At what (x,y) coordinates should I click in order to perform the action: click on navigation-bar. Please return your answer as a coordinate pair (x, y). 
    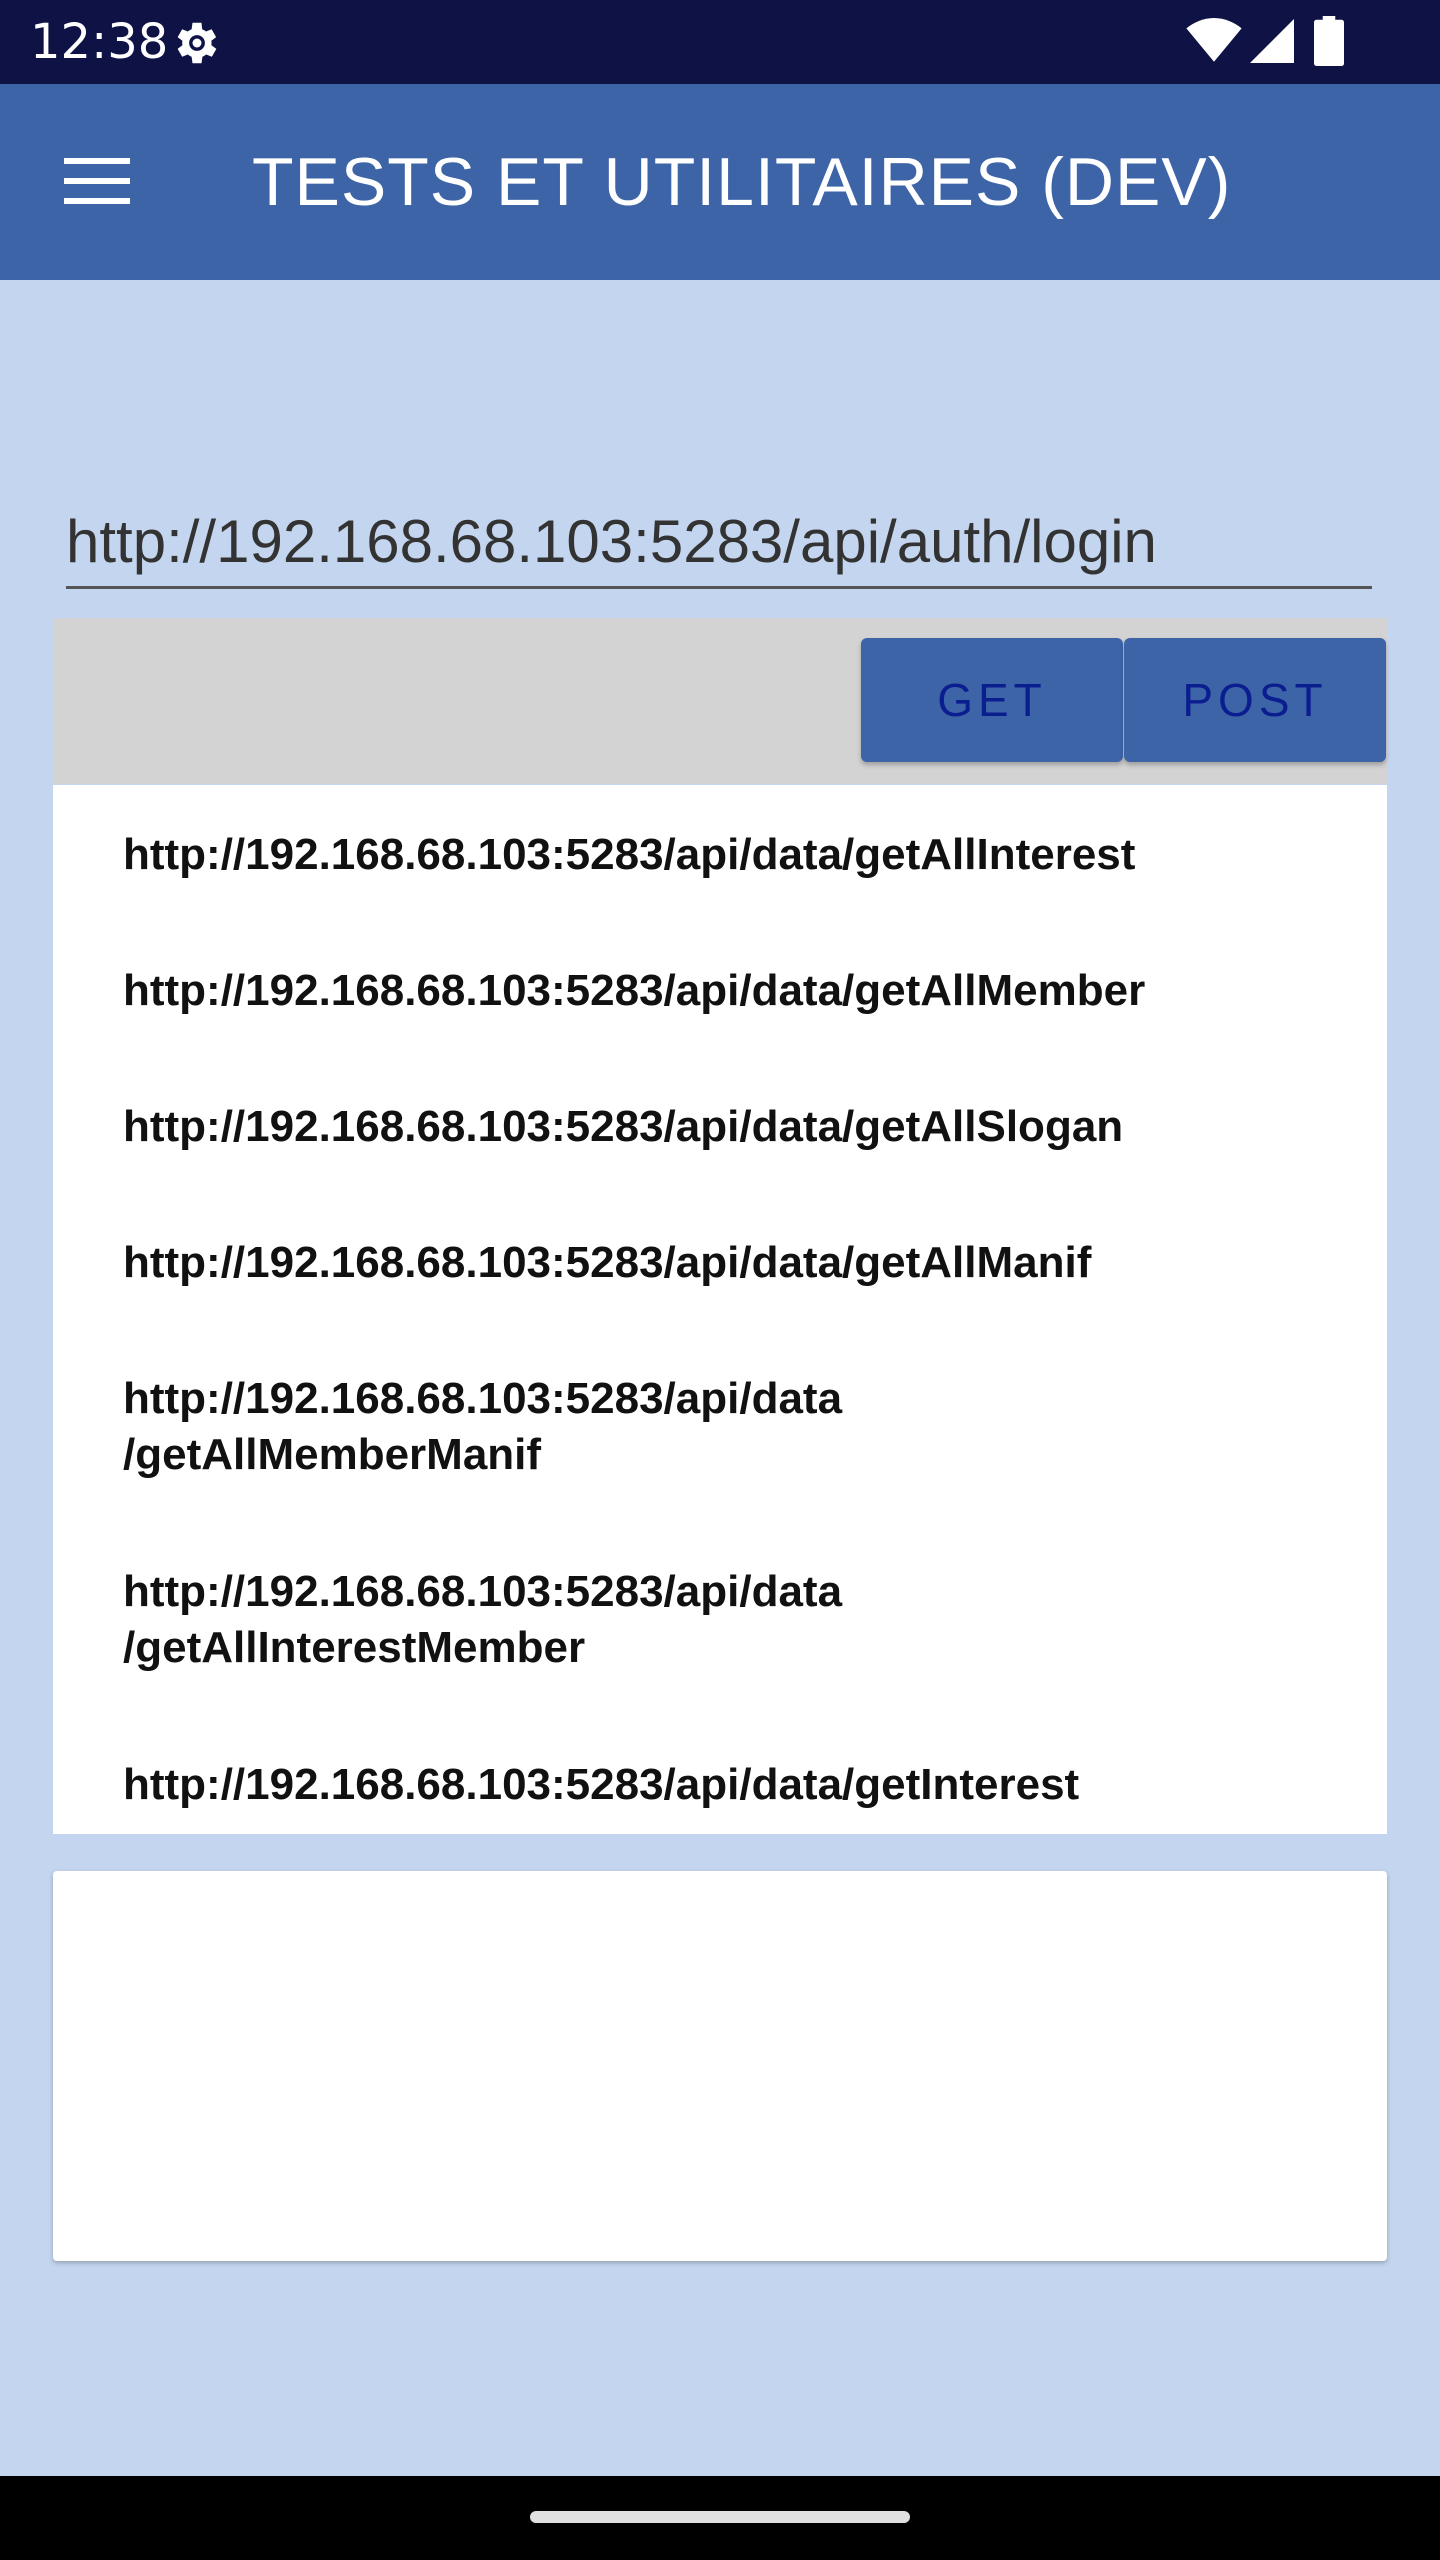
    Looking at the image, I should click on (720, 2518).